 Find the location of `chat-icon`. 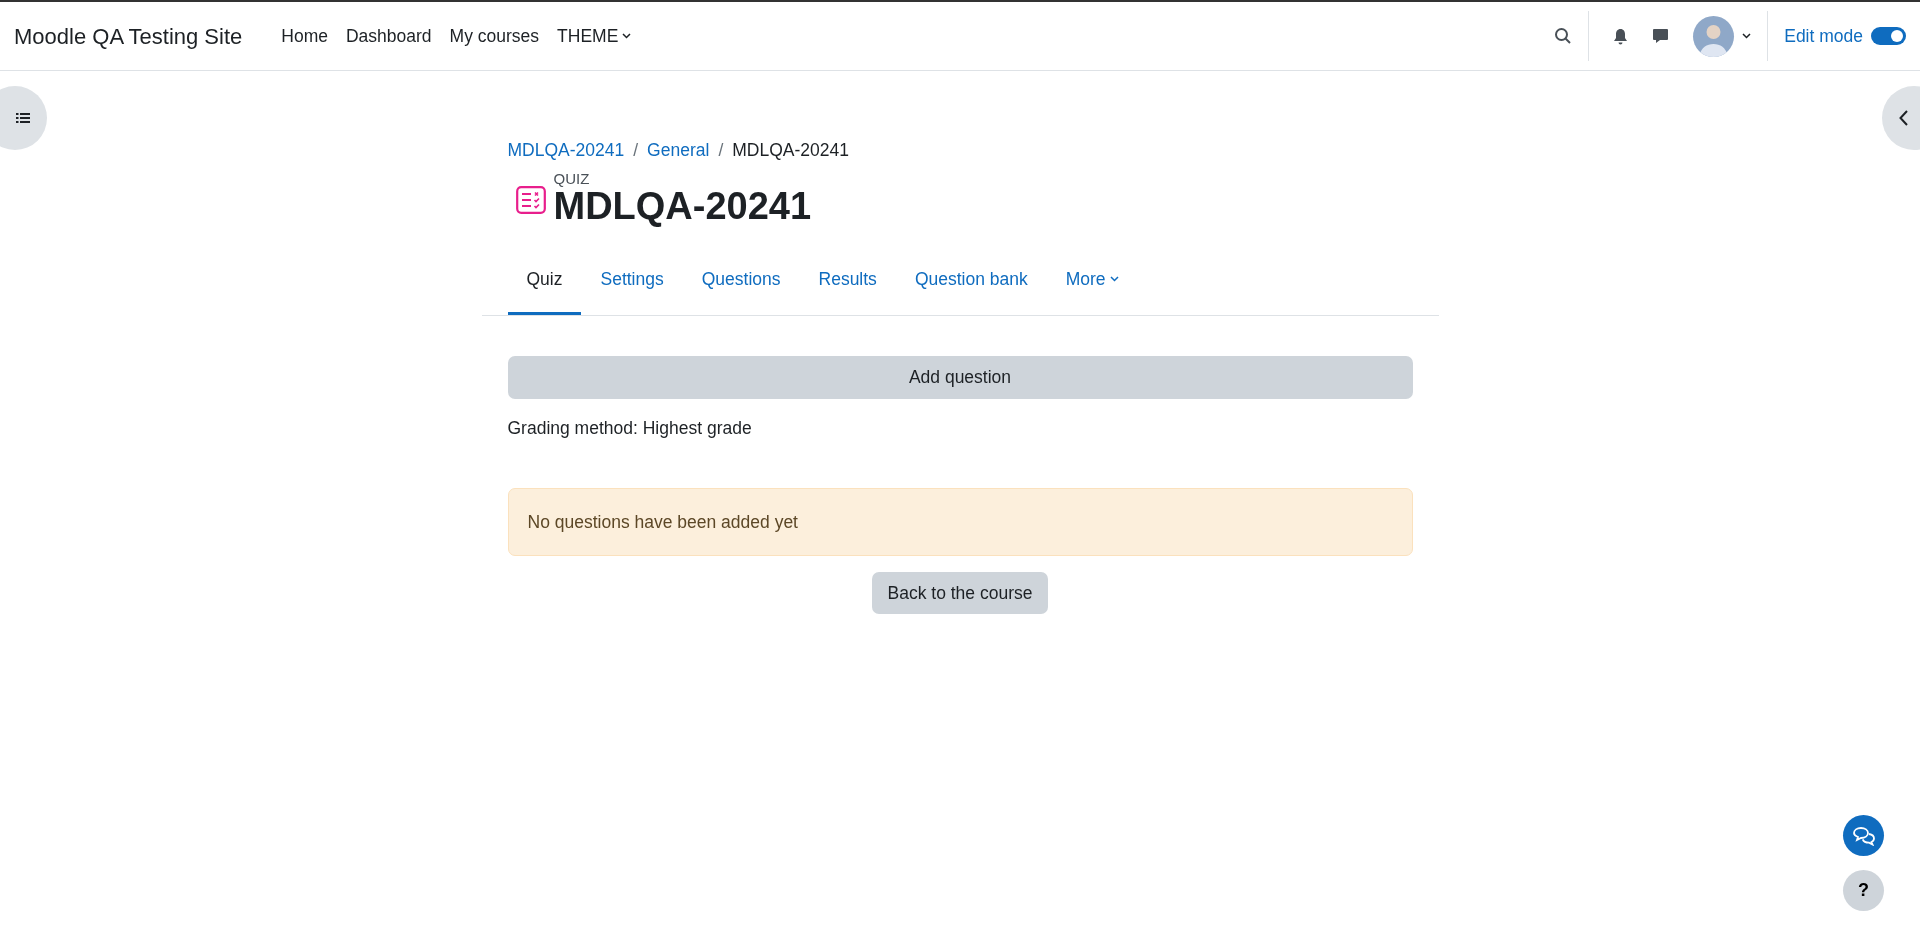

chat-icon is located at coordinates (1661, 36).